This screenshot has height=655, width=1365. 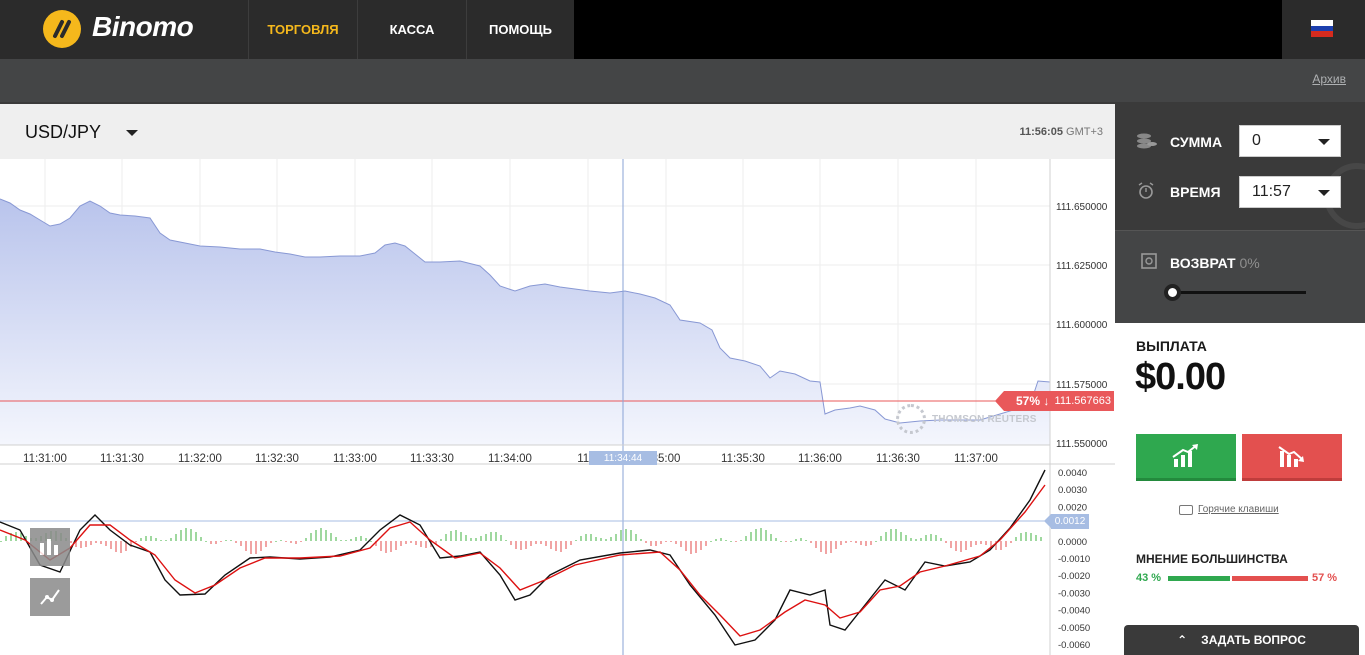 I want to click on chart-header: USD/JPY 11:56:05 GMT+3, so click(x=557, y=130).